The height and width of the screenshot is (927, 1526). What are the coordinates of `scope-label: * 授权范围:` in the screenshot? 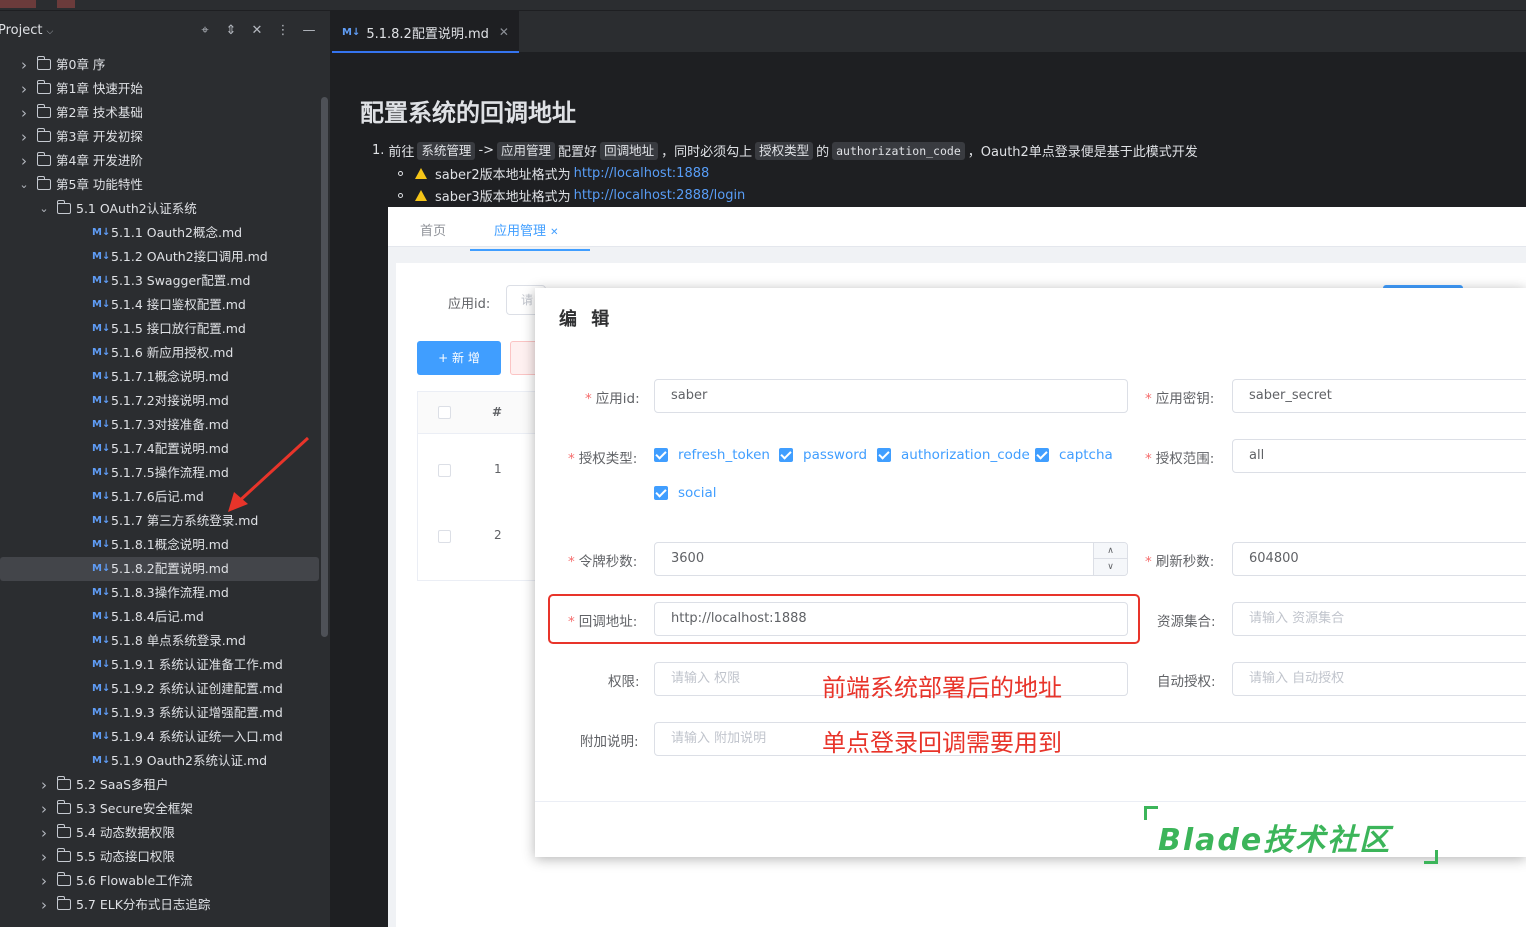 It's located at (1180, 459).